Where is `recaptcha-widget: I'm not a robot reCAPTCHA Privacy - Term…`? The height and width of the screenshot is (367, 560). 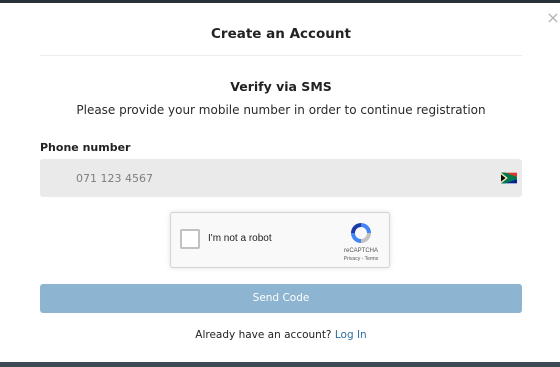
recaptcha-widget: I'm not a robot reCAPTCHA Privacy - Term… is located at coordinates (280, 240).